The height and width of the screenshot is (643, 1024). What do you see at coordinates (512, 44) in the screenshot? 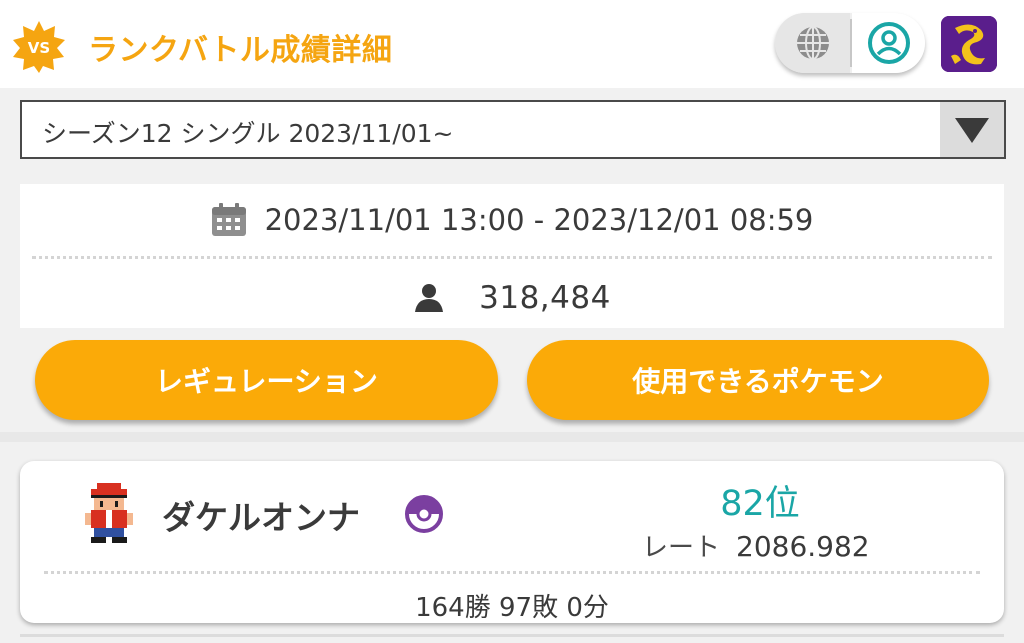
I see `app-header: VS ランクバトル成績詳細` at bounding box center [512, 44].